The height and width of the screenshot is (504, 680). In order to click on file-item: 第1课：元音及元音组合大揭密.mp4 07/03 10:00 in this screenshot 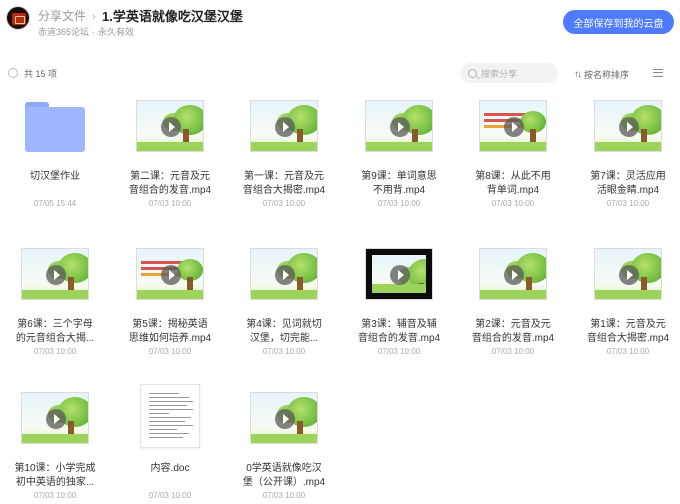, I will do `click(628, 300)`.